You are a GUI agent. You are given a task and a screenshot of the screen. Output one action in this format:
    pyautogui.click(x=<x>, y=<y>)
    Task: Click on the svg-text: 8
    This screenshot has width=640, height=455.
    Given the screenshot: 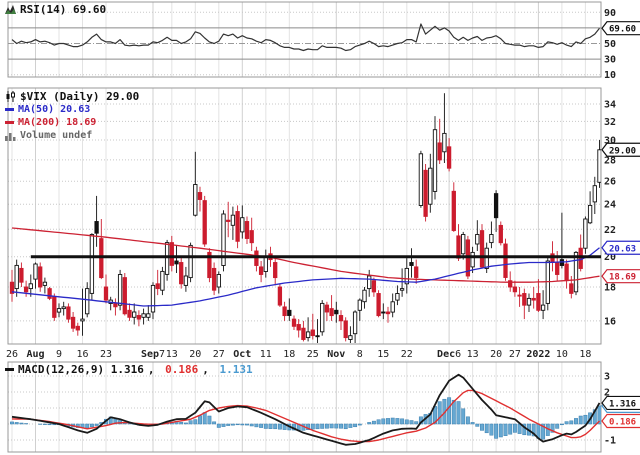 What is the action you would take?
    pyautogui.click(x=360, y=354)
    